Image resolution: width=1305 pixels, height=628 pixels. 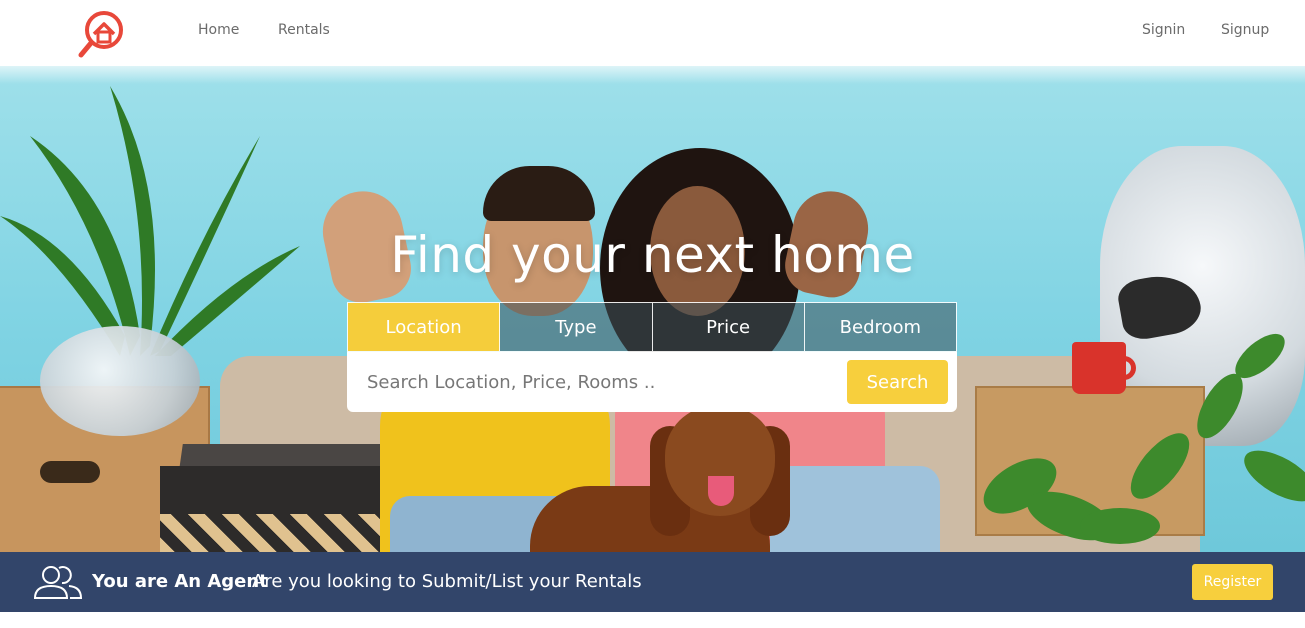 I want to click on nav-home-link: Home, so click(x=218, y=30).